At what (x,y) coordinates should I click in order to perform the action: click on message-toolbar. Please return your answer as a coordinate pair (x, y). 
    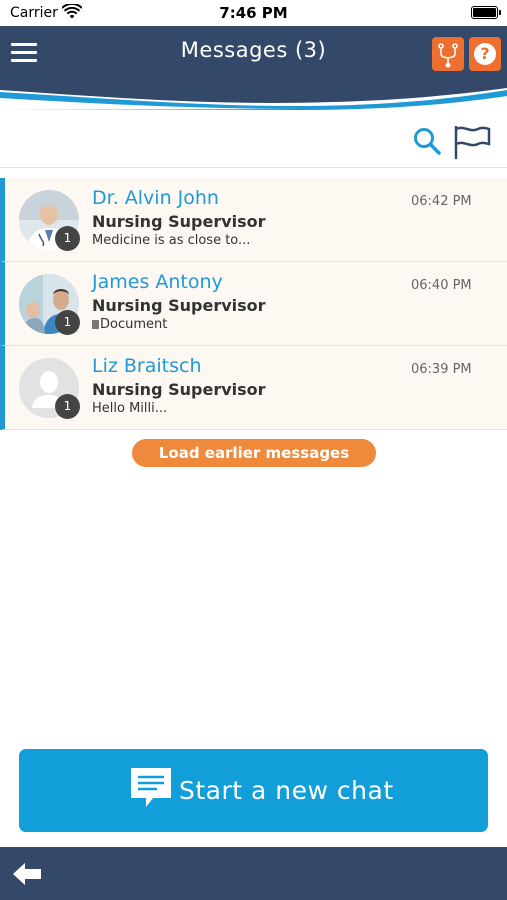
    Looking at the image, I should click on (253, 139).